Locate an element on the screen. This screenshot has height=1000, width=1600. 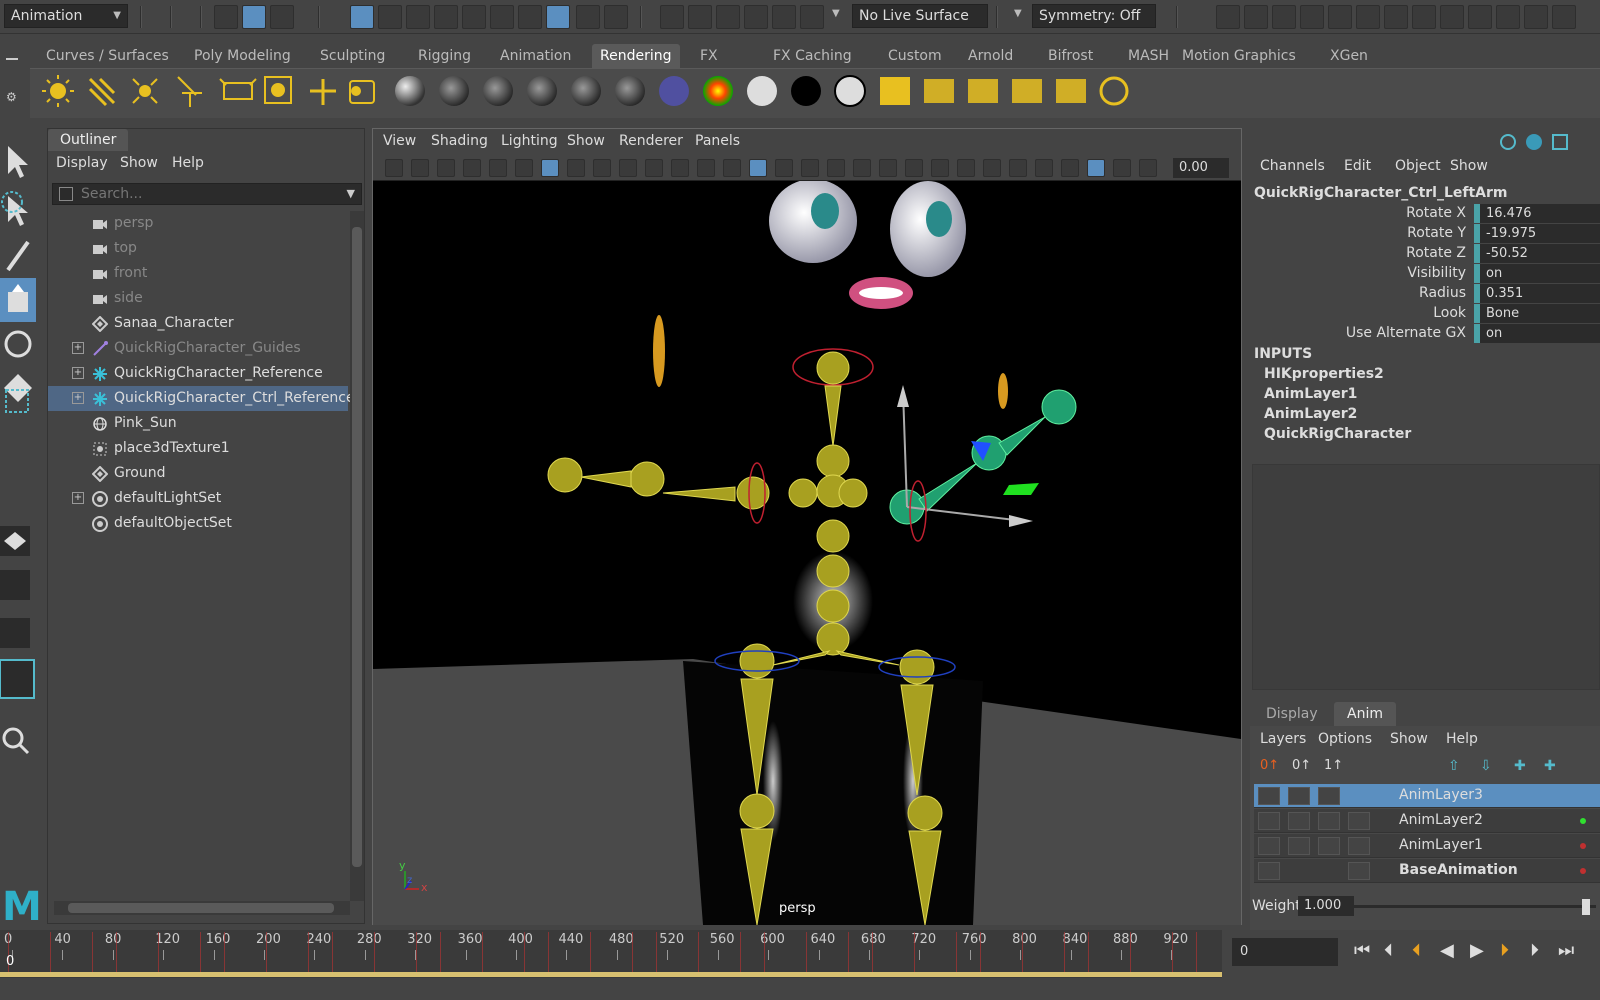
move-layer-down-icon: ⇩ is located at coordinates (1486, 766).